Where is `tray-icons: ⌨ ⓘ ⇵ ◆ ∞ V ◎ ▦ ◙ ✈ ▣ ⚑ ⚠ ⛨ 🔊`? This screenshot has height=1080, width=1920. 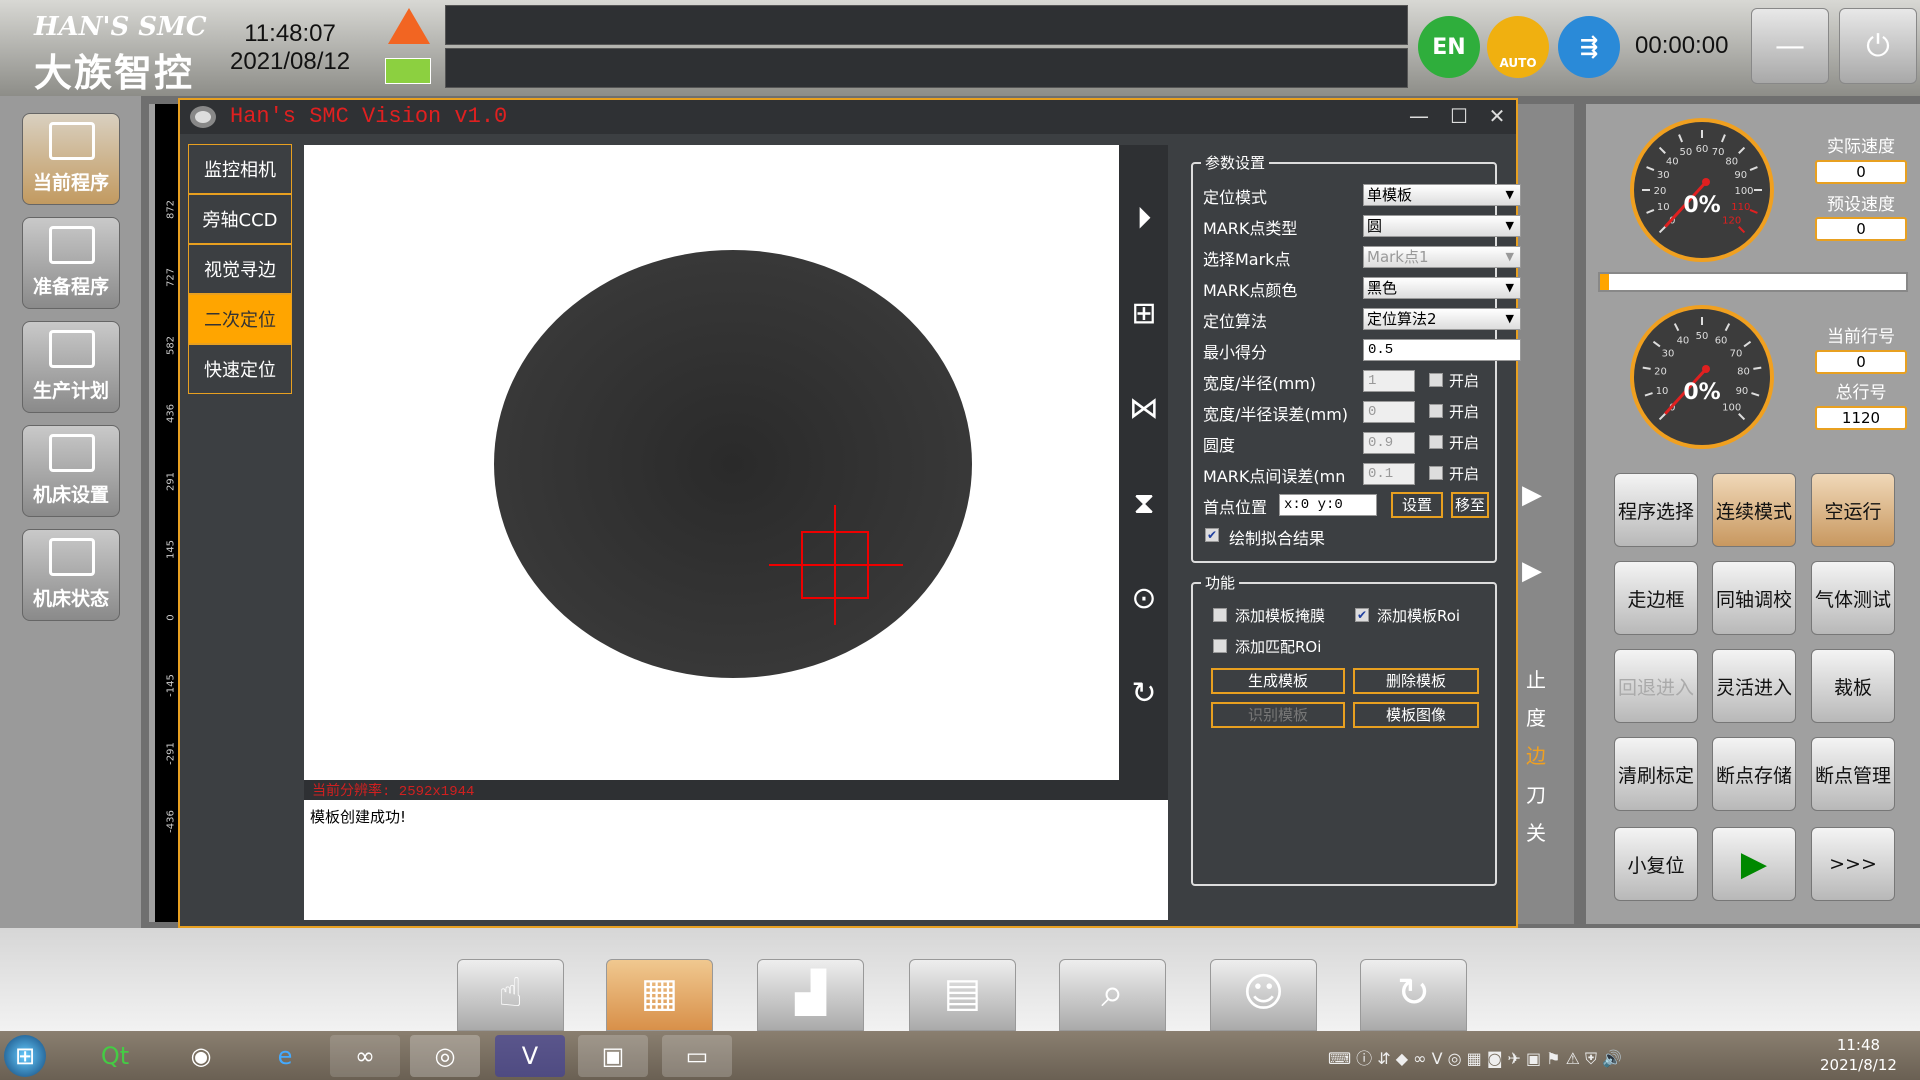
tray-icons: ⌨ ⓘ ⇵ ◆ ∞ V ◎ ▦ ◙ ✈ ▣ ⚑ ⚠ ⛨ 🔊 is located at coordinates (1475, 1057).